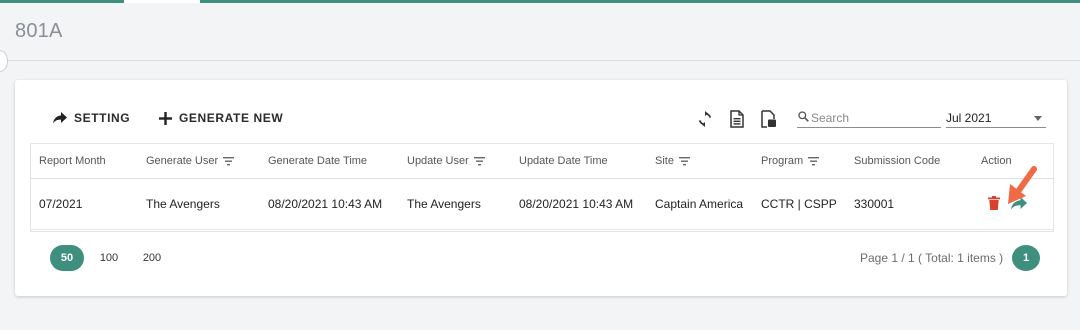 This screenshot has height=330, width=1080. Describe the element at coordinates (874, 204) in the screenshot. I see `cell-submission-code: 330001` at that location.